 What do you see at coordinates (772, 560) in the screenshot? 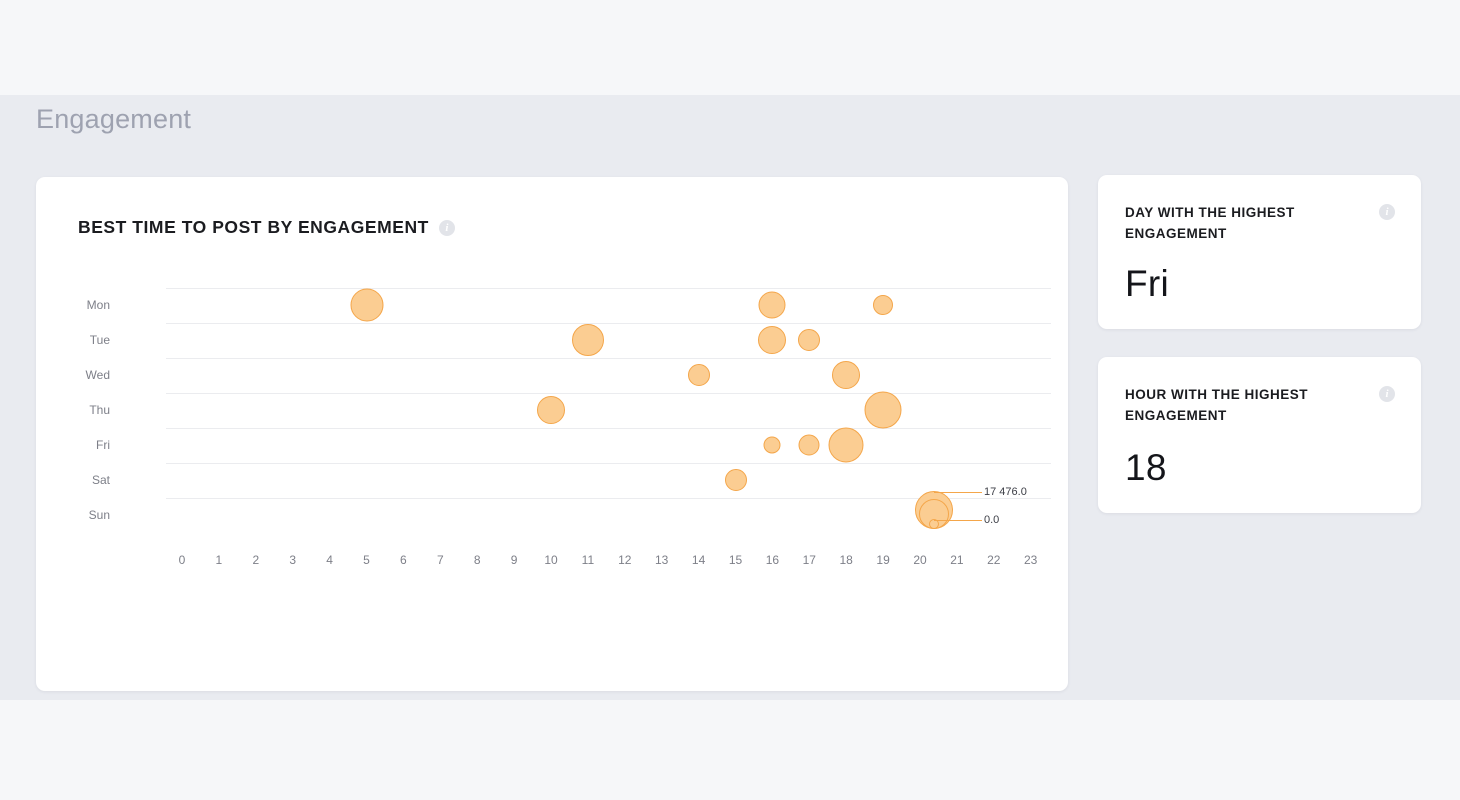
I see `x-axis-label-16: 16` at bounding box center [772, 560].